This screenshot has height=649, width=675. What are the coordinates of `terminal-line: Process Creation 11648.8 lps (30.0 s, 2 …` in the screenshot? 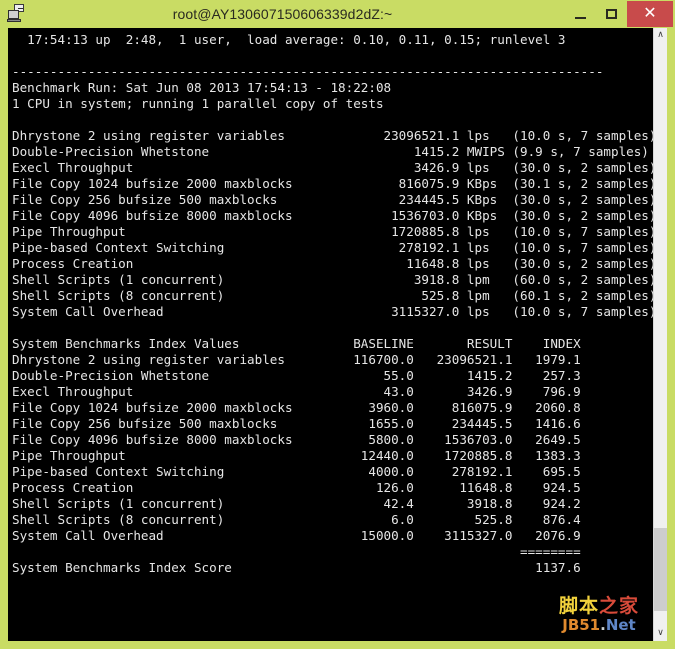 It's located at (332, 263).